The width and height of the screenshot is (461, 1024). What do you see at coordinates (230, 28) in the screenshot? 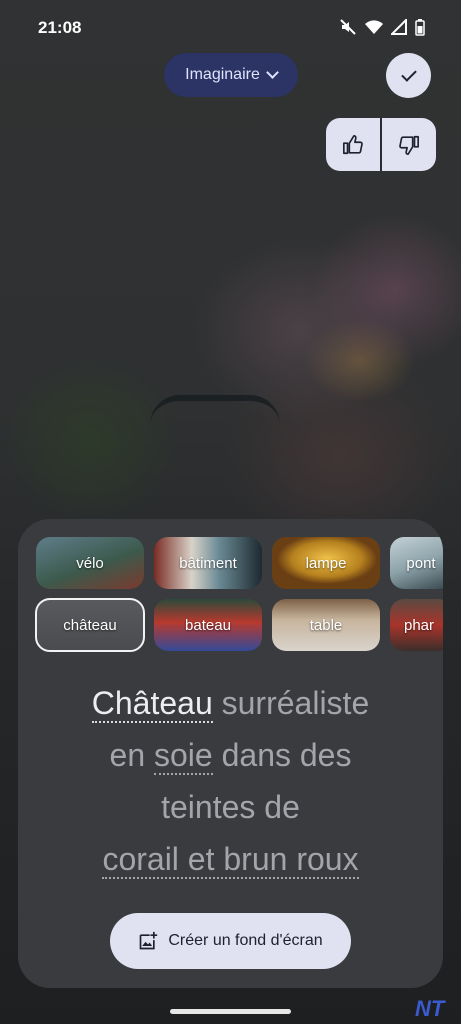
I see `status-bar: 21:08` at bounding box center [230, 28].